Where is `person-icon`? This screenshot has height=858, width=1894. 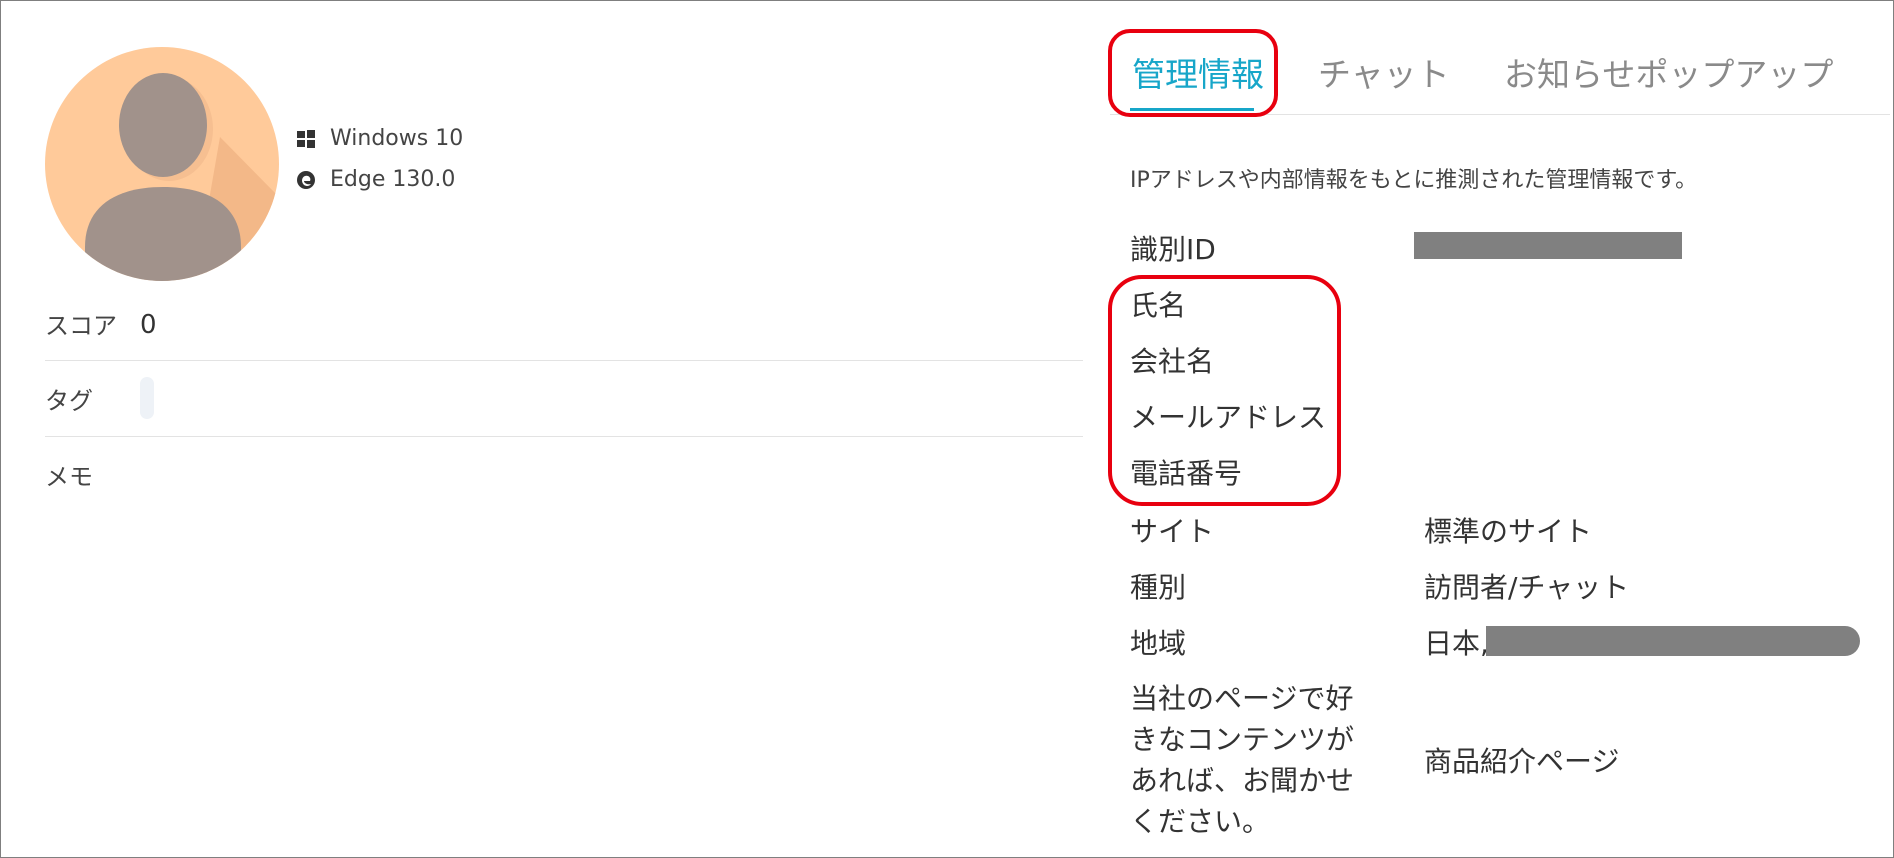
person-icon is located at coordinates (182, 177).